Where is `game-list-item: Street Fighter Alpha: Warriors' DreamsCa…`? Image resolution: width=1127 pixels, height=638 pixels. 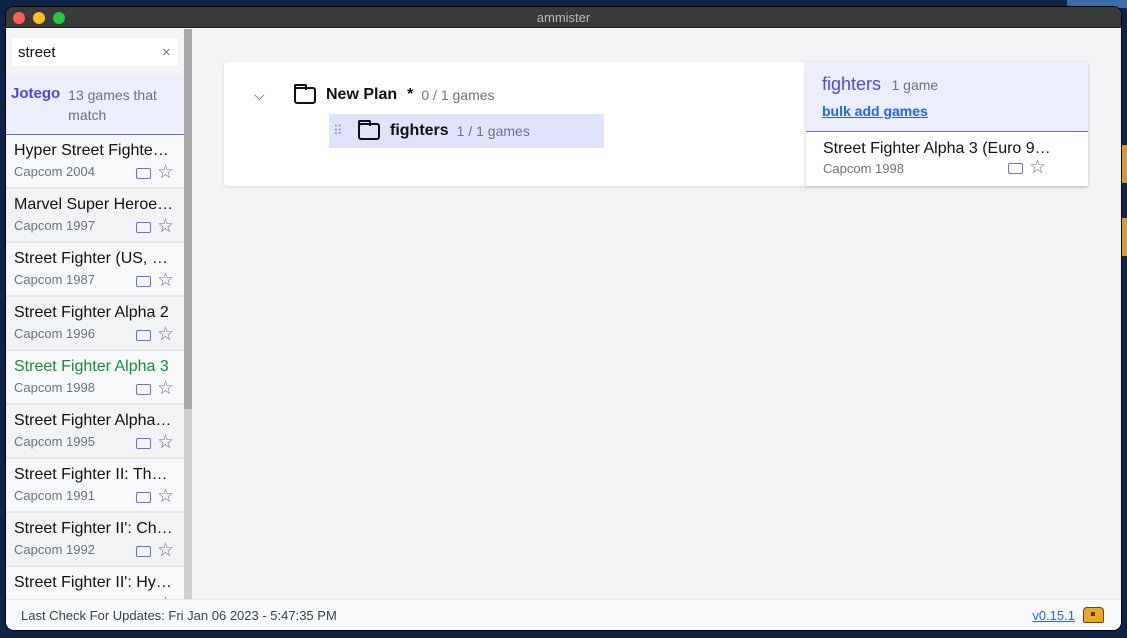
game-list-item: Street Fighter Alpha: Warriors' DreamsCa… is located at coordinates (95, 432).